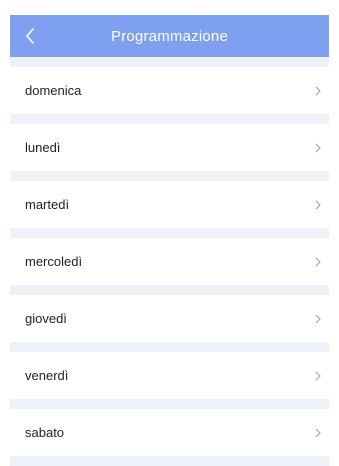 This screenshot has width=339, height=466. What do you see at coordinates (45, 432) in the screenshot?
I see `day-label: sabato` at bounding box center [45, 432].